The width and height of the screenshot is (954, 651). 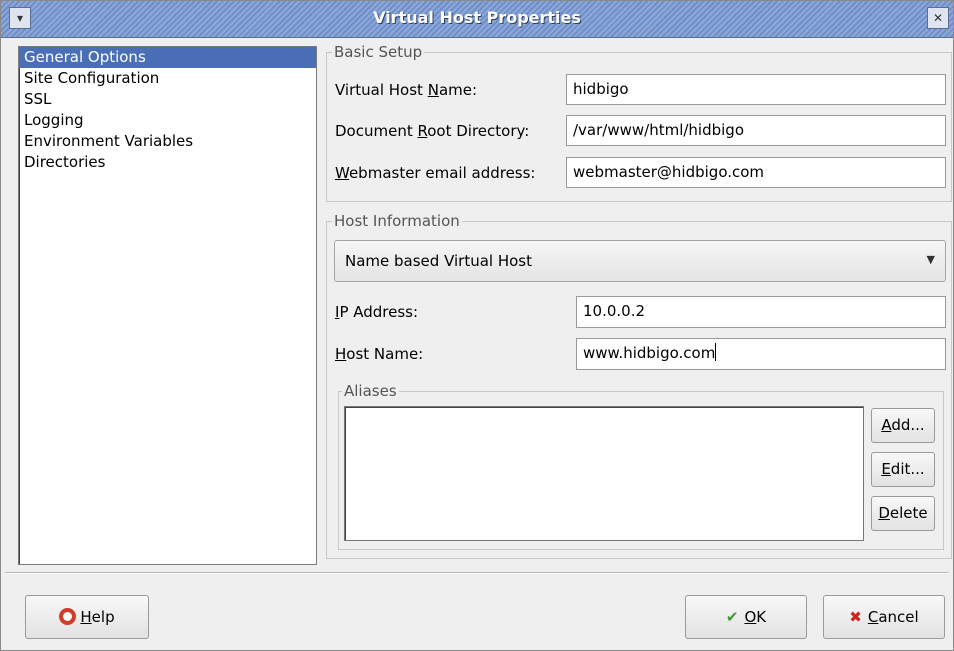 What do you see at coordinates (884, 617) in the screenshot?
I see `cancel-button: ✖ Cancel` at bounding box center [884, 617].